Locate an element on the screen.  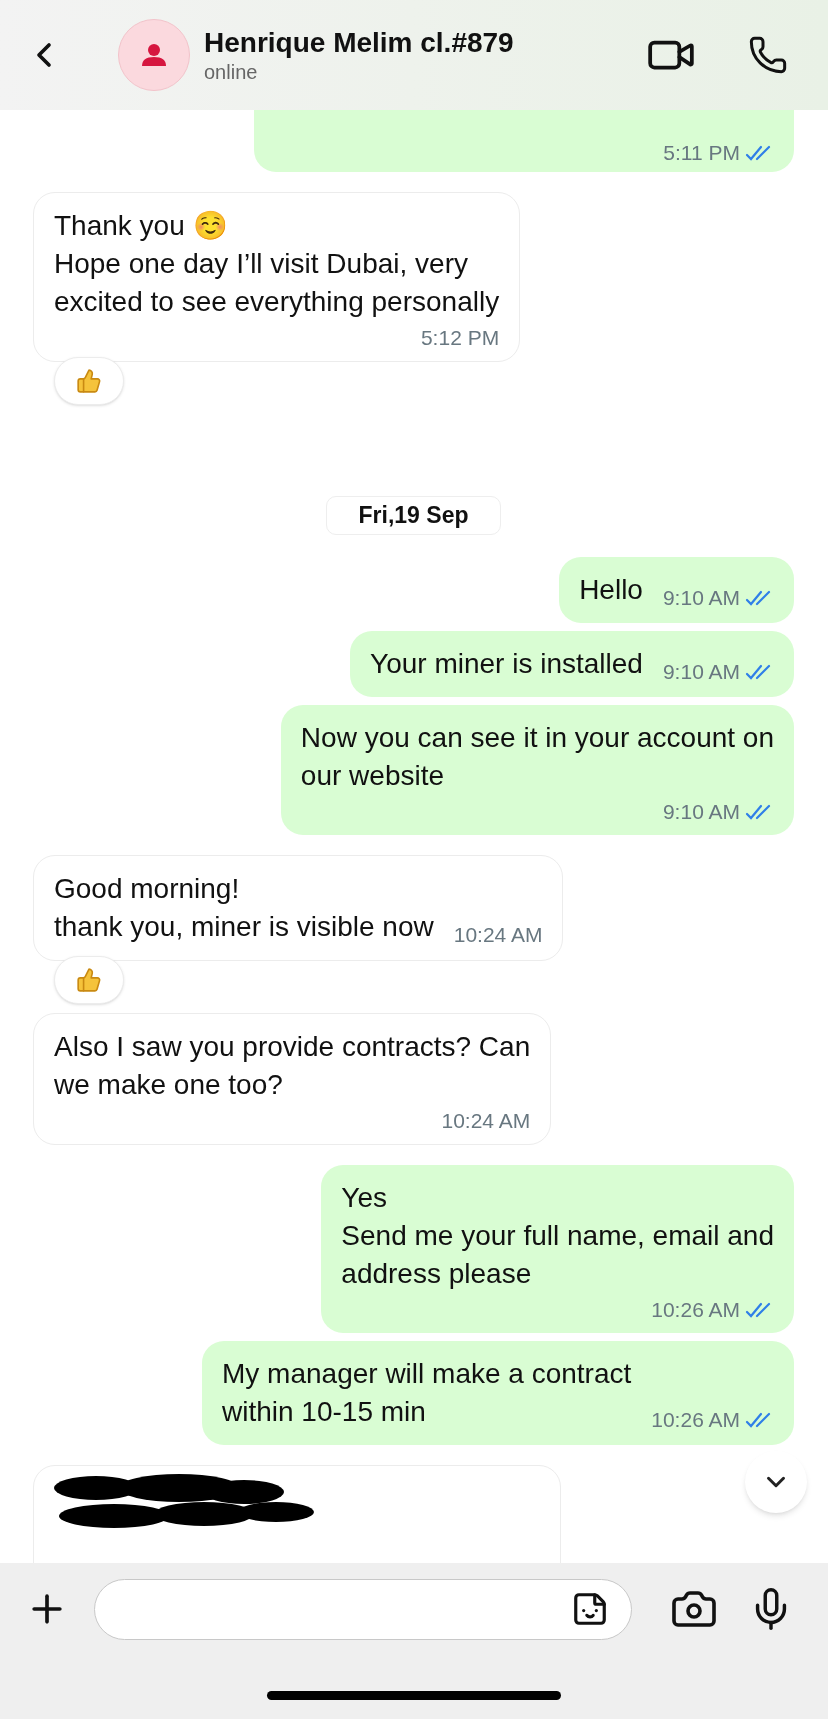
phone-icon is located at coordinates (768, 55).